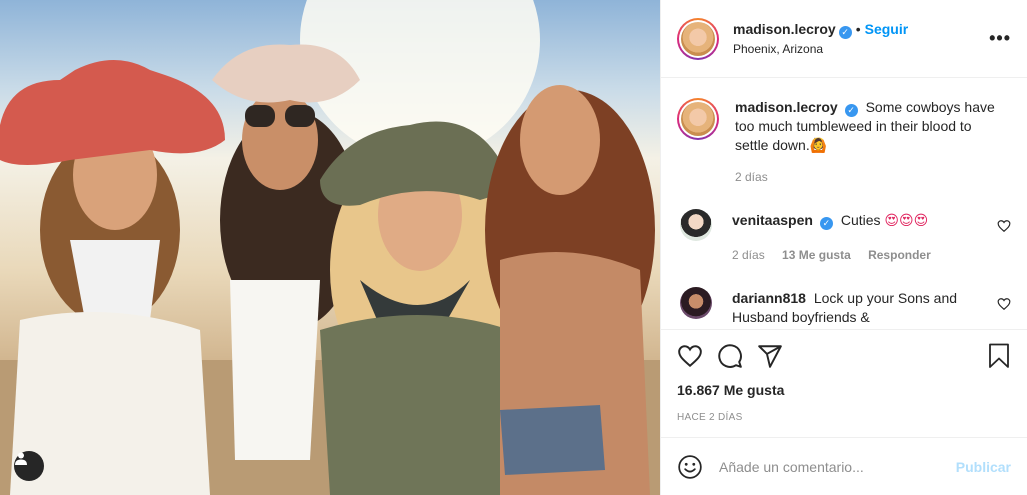 The image size is (1027, 495). I want to click on comment-meta: 2 días 13 Me gusta Responder, so click(862, 255).